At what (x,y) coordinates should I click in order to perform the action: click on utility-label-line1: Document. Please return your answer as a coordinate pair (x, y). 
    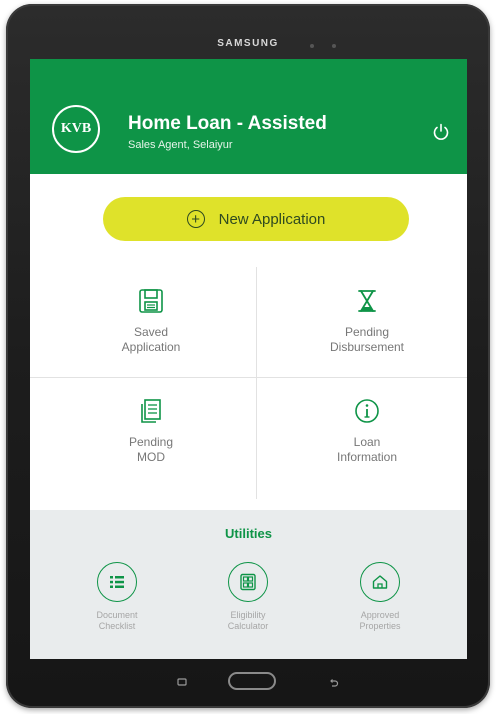
    Looking at the image, I should click on (117, 615).